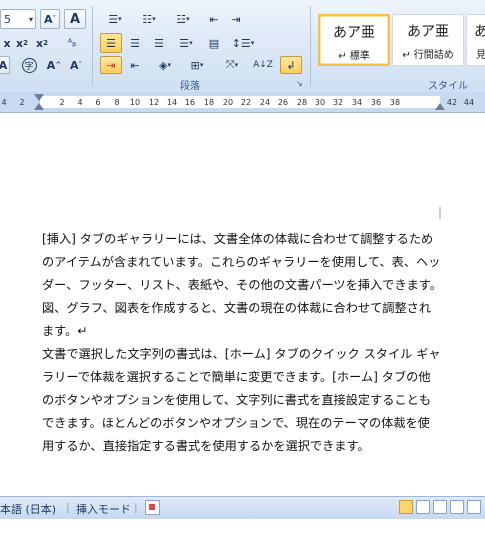  Describe the element at coordinates (172, 102) in the screenshot. I see `ruler-number: 14` at that location.